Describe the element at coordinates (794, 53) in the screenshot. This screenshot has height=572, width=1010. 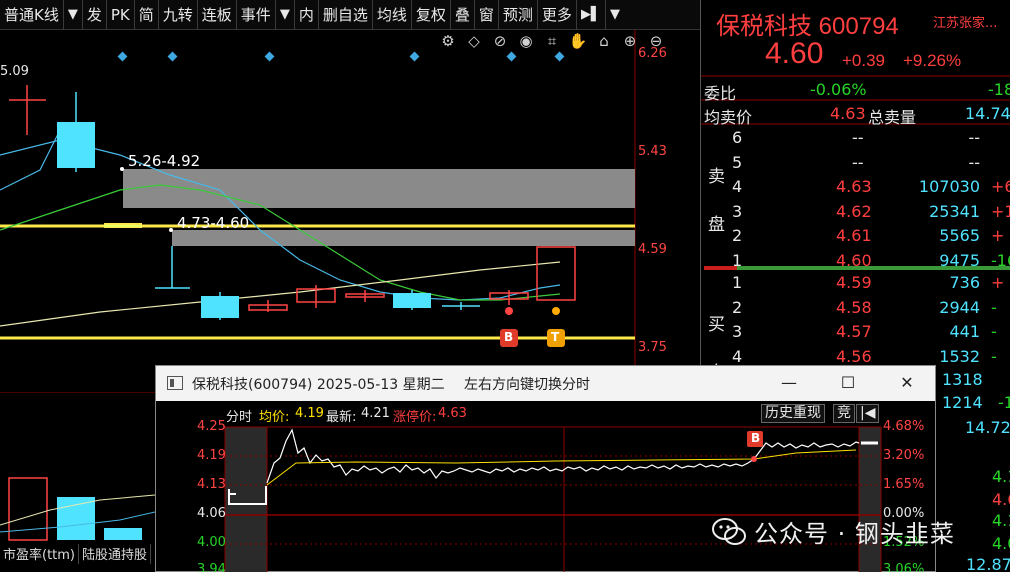
I see `current-price: 4.60` at that location.